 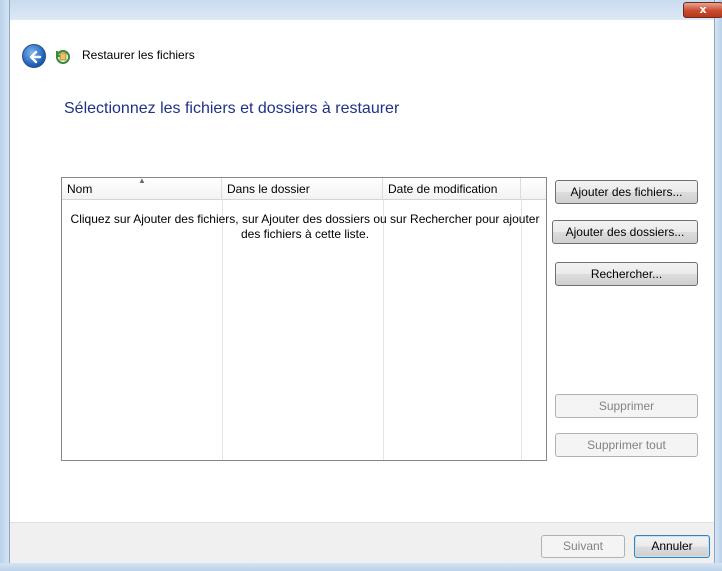 I want to click on sort-ascending-icon: ▲, so click(x=142, y=180).